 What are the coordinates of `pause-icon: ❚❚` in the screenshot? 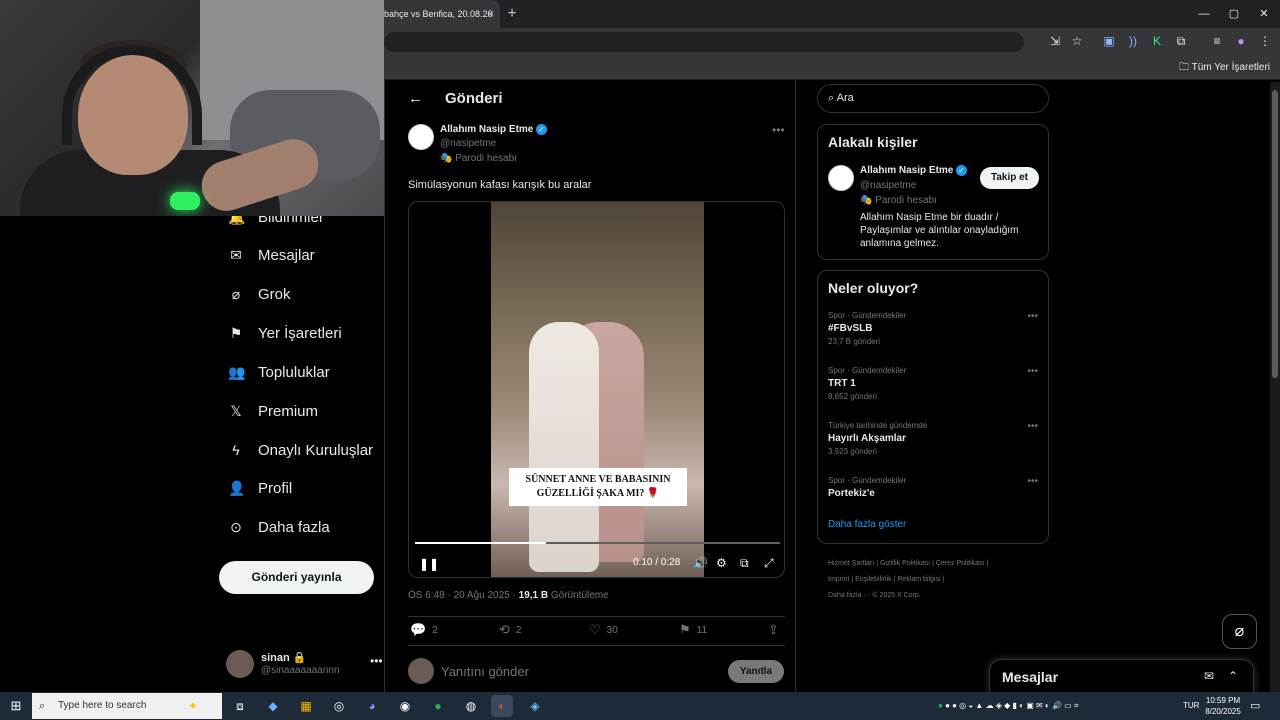 It's located at (429, 564).